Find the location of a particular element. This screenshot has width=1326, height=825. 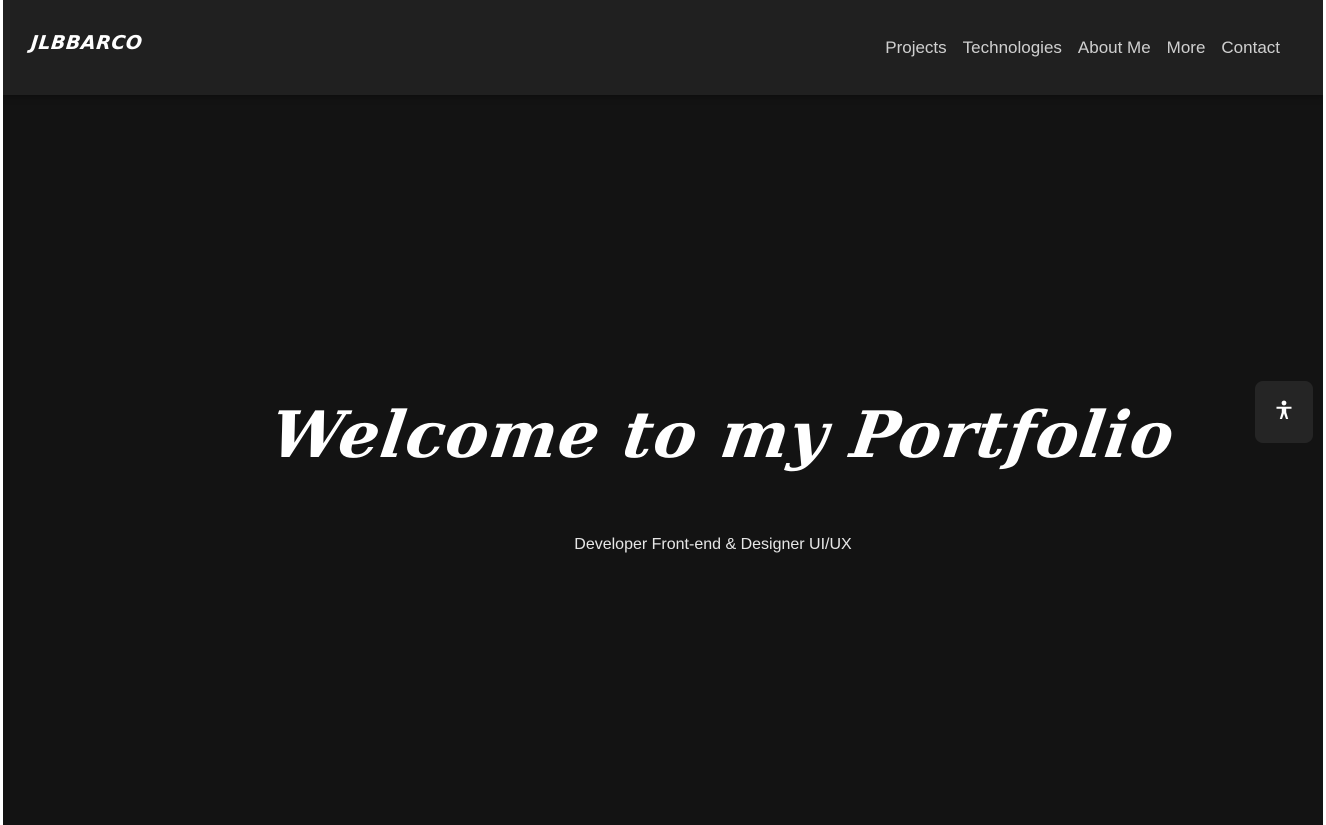

nav-link-technologies: Technologies is located at coordinates (1012, 48).